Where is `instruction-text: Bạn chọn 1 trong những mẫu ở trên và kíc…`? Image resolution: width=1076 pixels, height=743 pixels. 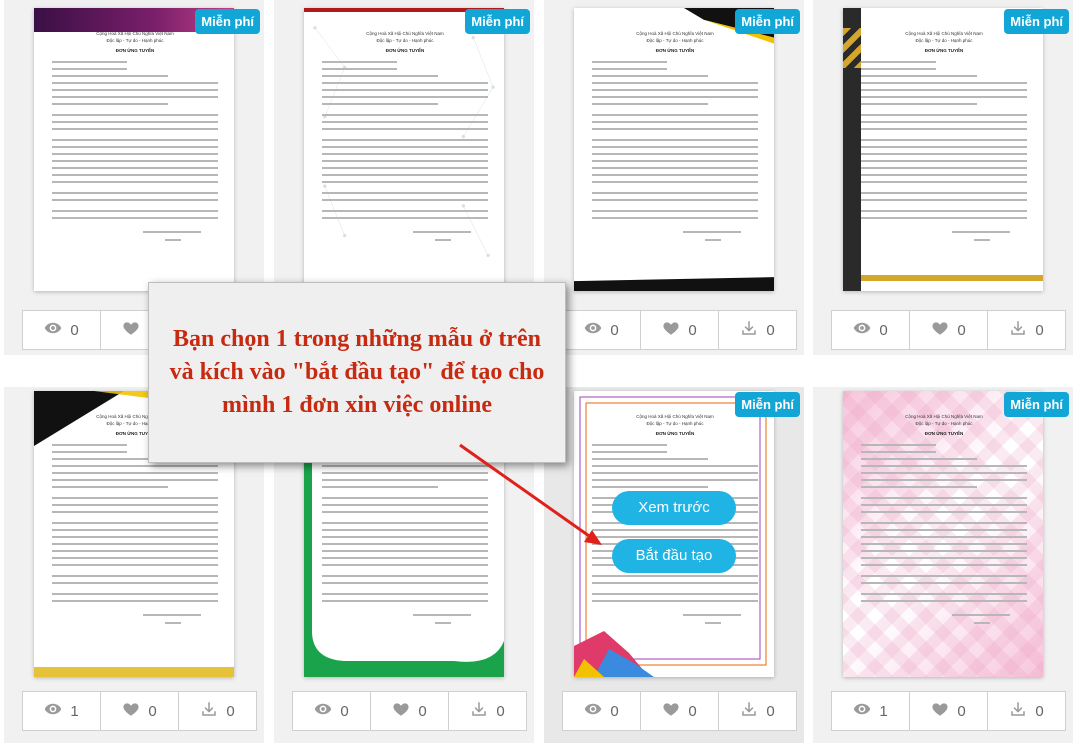 instruction-text: Bạn chọn 1 trong những mẫu ở trên và kíc… is located at coordinates (357, 372).